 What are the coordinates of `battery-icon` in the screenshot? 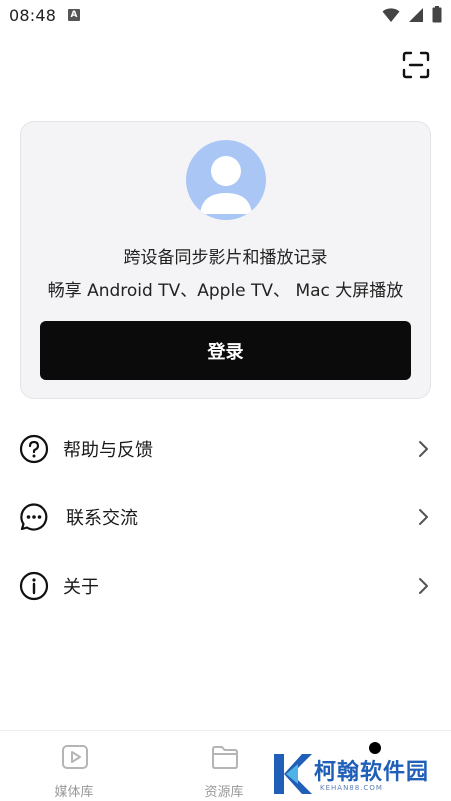 It's located at (437, 14).